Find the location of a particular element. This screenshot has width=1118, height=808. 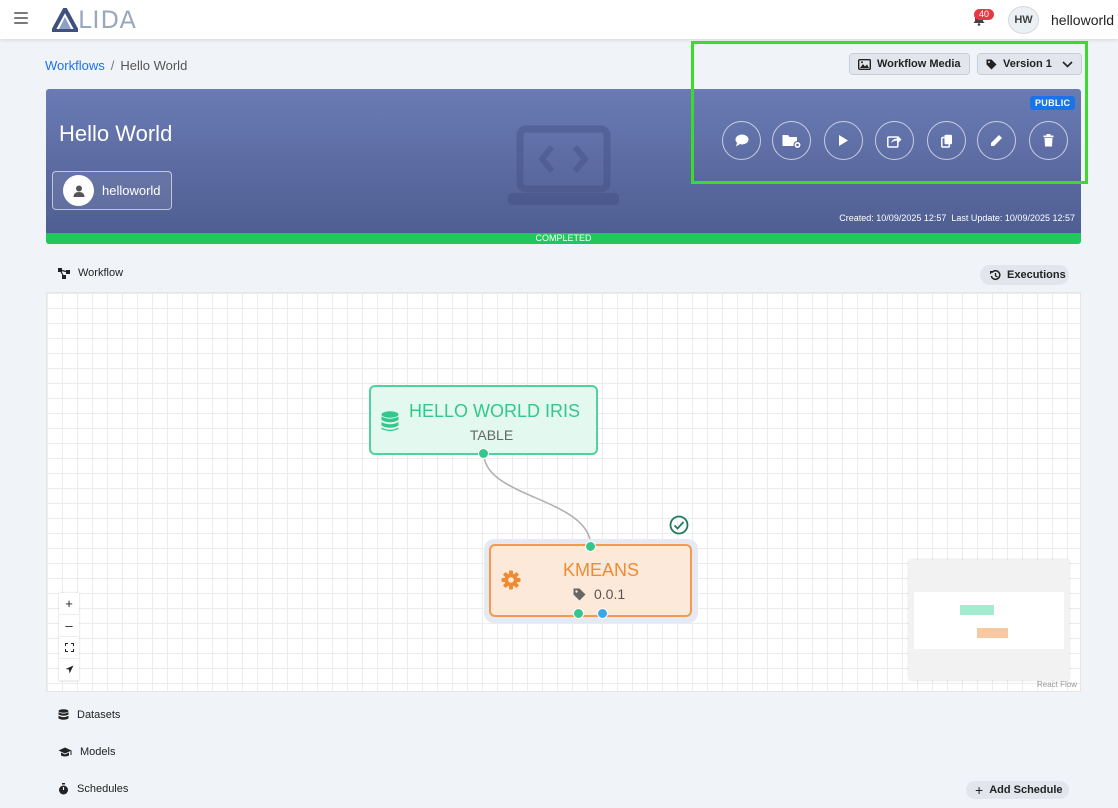

version-select: Version 1 is located at coordinates (1029, 64).